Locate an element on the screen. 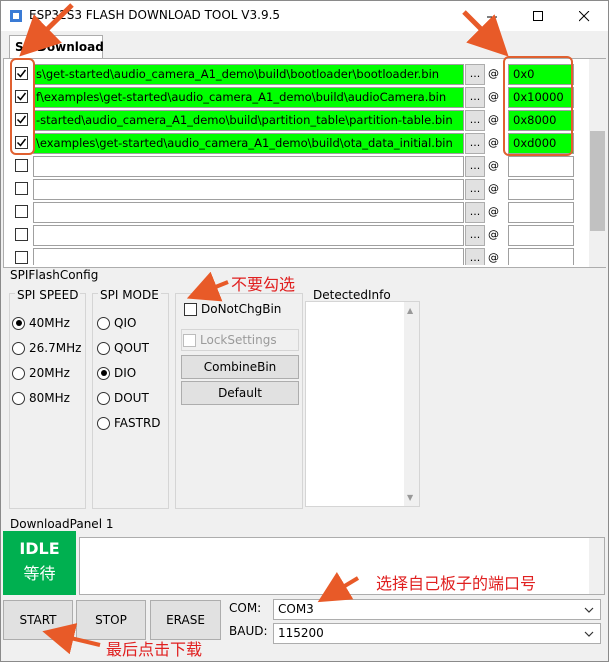  arrow-to-checkboxes is located at coordinates (46, 30).